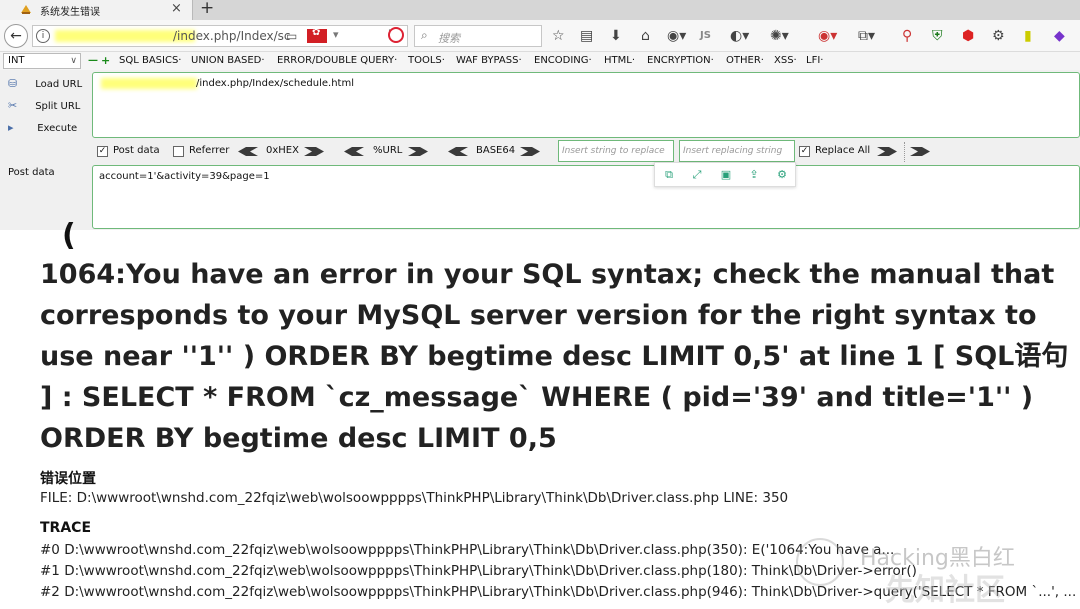  What do you see at coordinates (57, 128) in the screenshot?
I see `execute-label: Execute` at bounding box center [57, 128].